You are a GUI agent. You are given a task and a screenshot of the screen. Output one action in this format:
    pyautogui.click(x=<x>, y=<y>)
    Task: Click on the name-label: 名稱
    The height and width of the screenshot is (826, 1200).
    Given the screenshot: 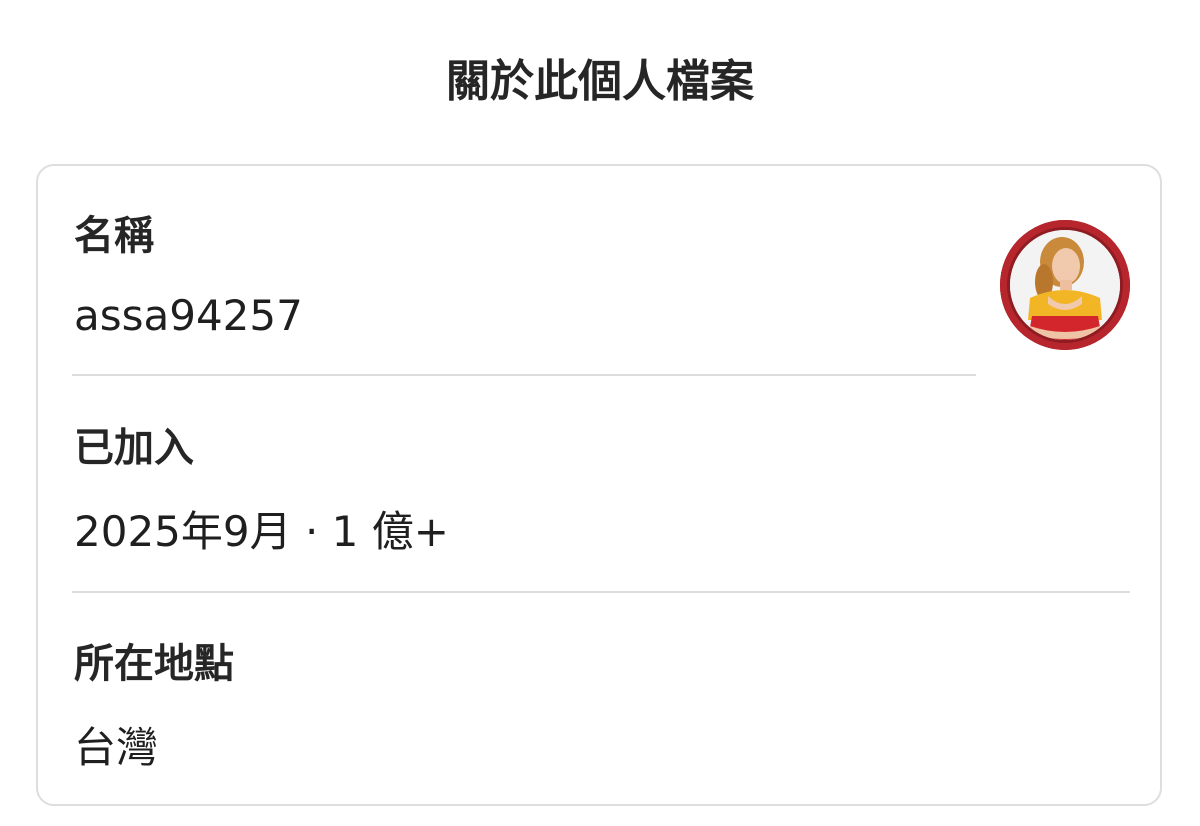 What is the action you would take?
    pyautogui.click(x=114, y=236)
    